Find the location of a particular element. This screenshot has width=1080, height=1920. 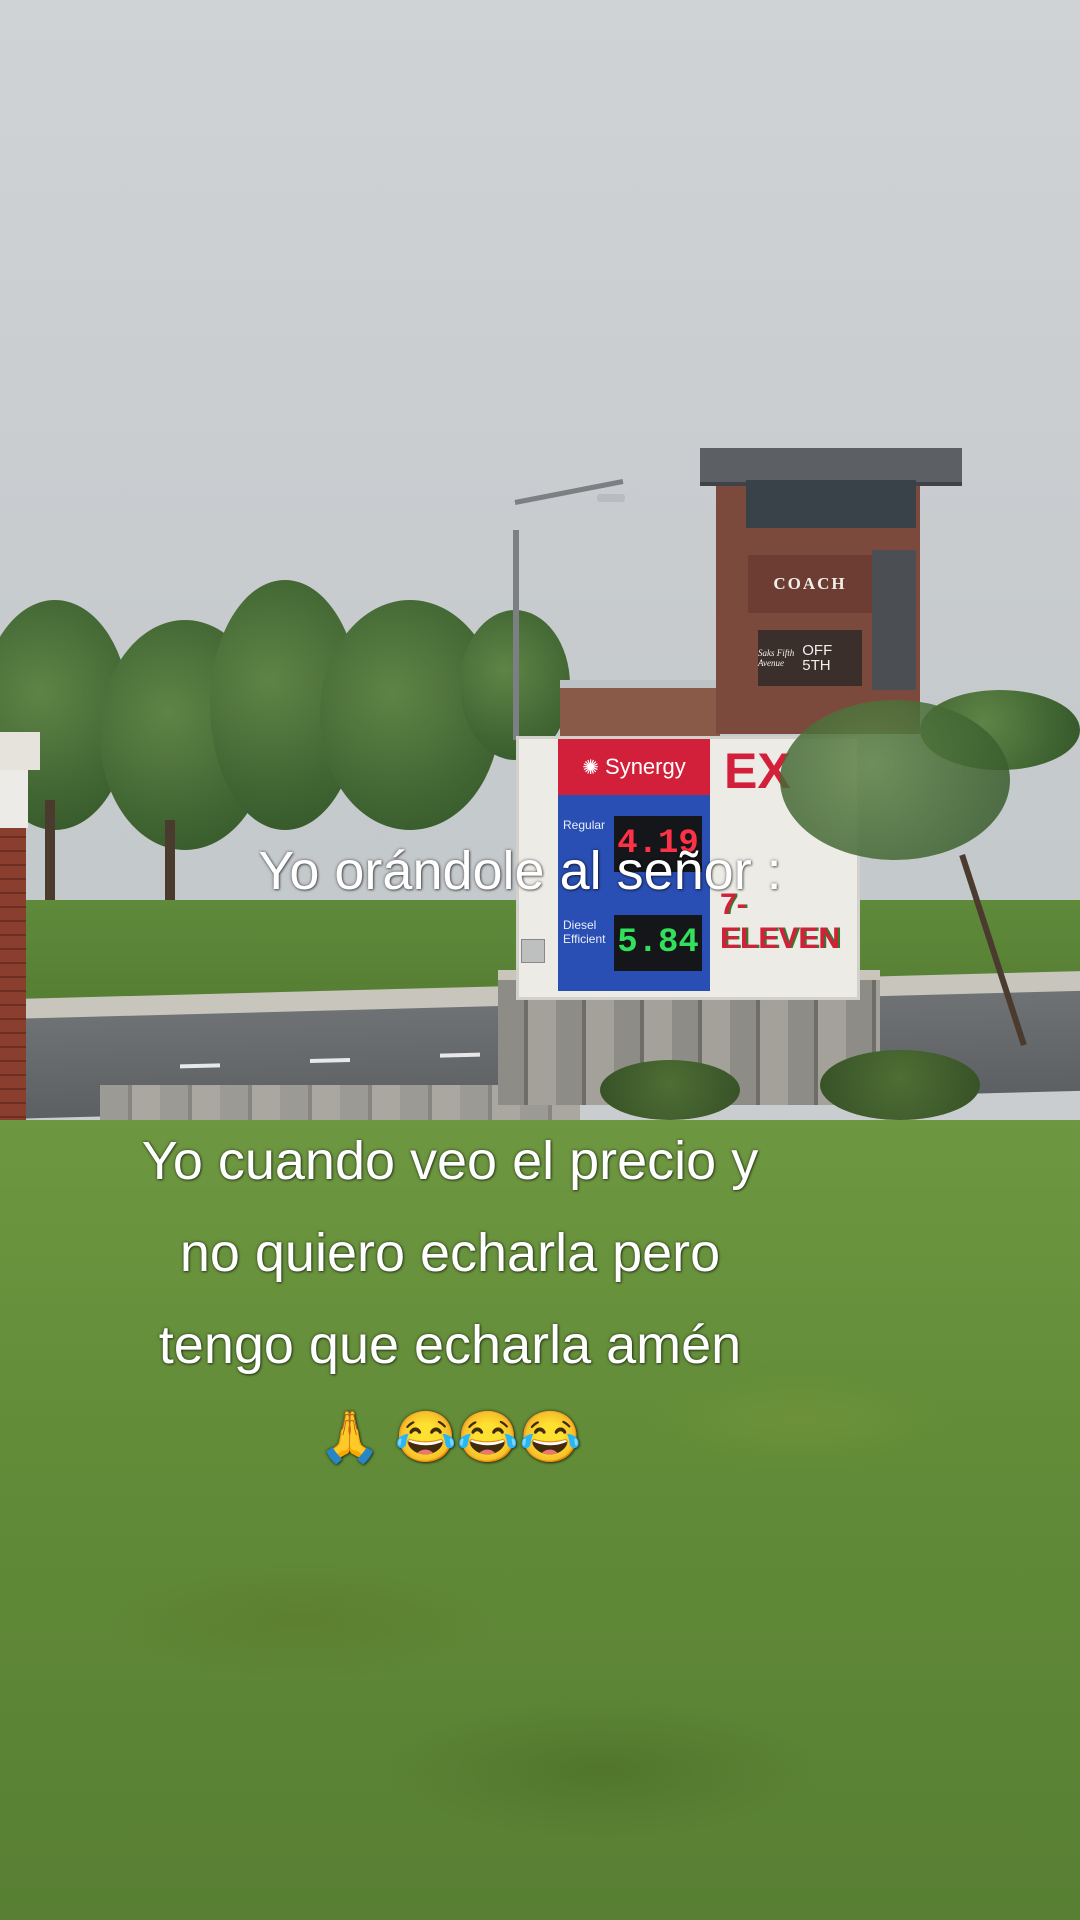

tower-side-windows is located at coordinates (894, 620).